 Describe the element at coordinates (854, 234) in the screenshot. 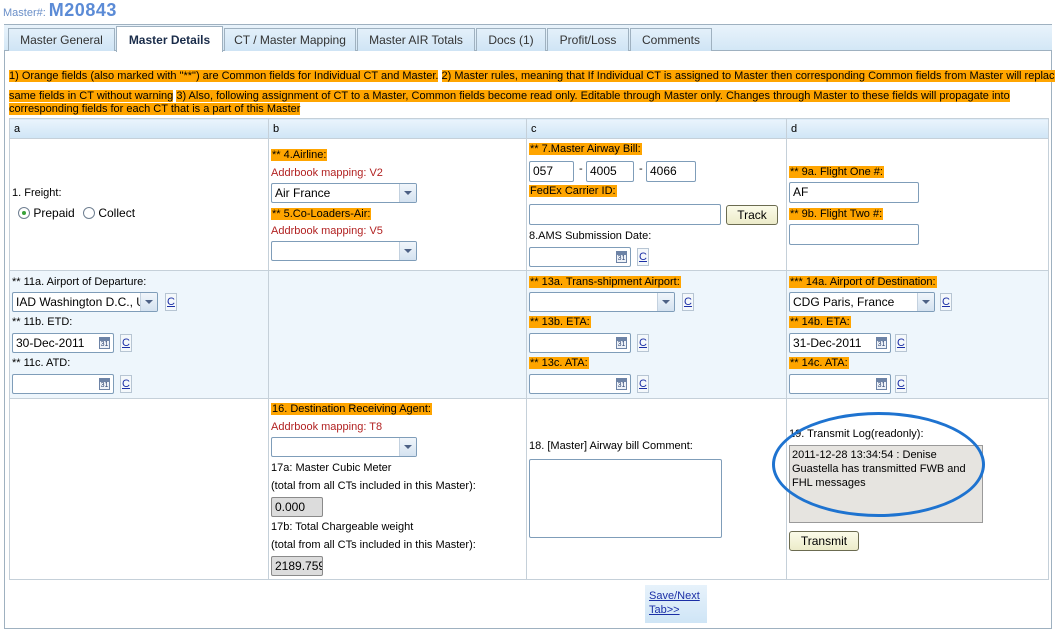

I see `flight-two-input` at that location.